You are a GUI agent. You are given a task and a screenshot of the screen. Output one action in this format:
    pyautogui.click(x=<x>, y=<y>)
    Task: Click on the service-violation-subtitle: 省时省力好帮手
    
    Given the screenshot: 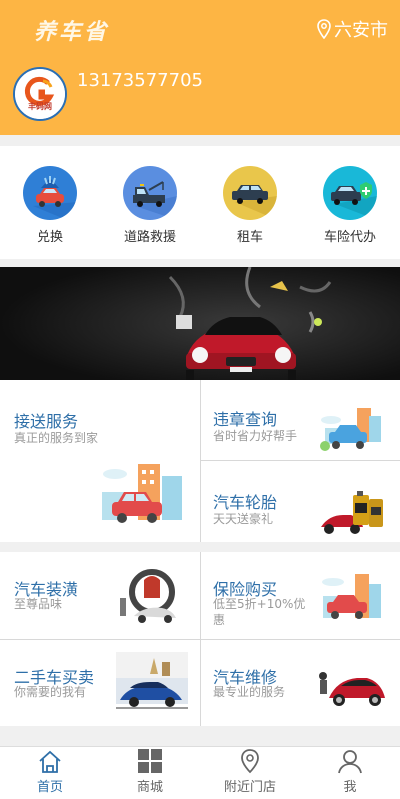 What is the action you would take?
    pyautogui.click(x=255, y=436)
    